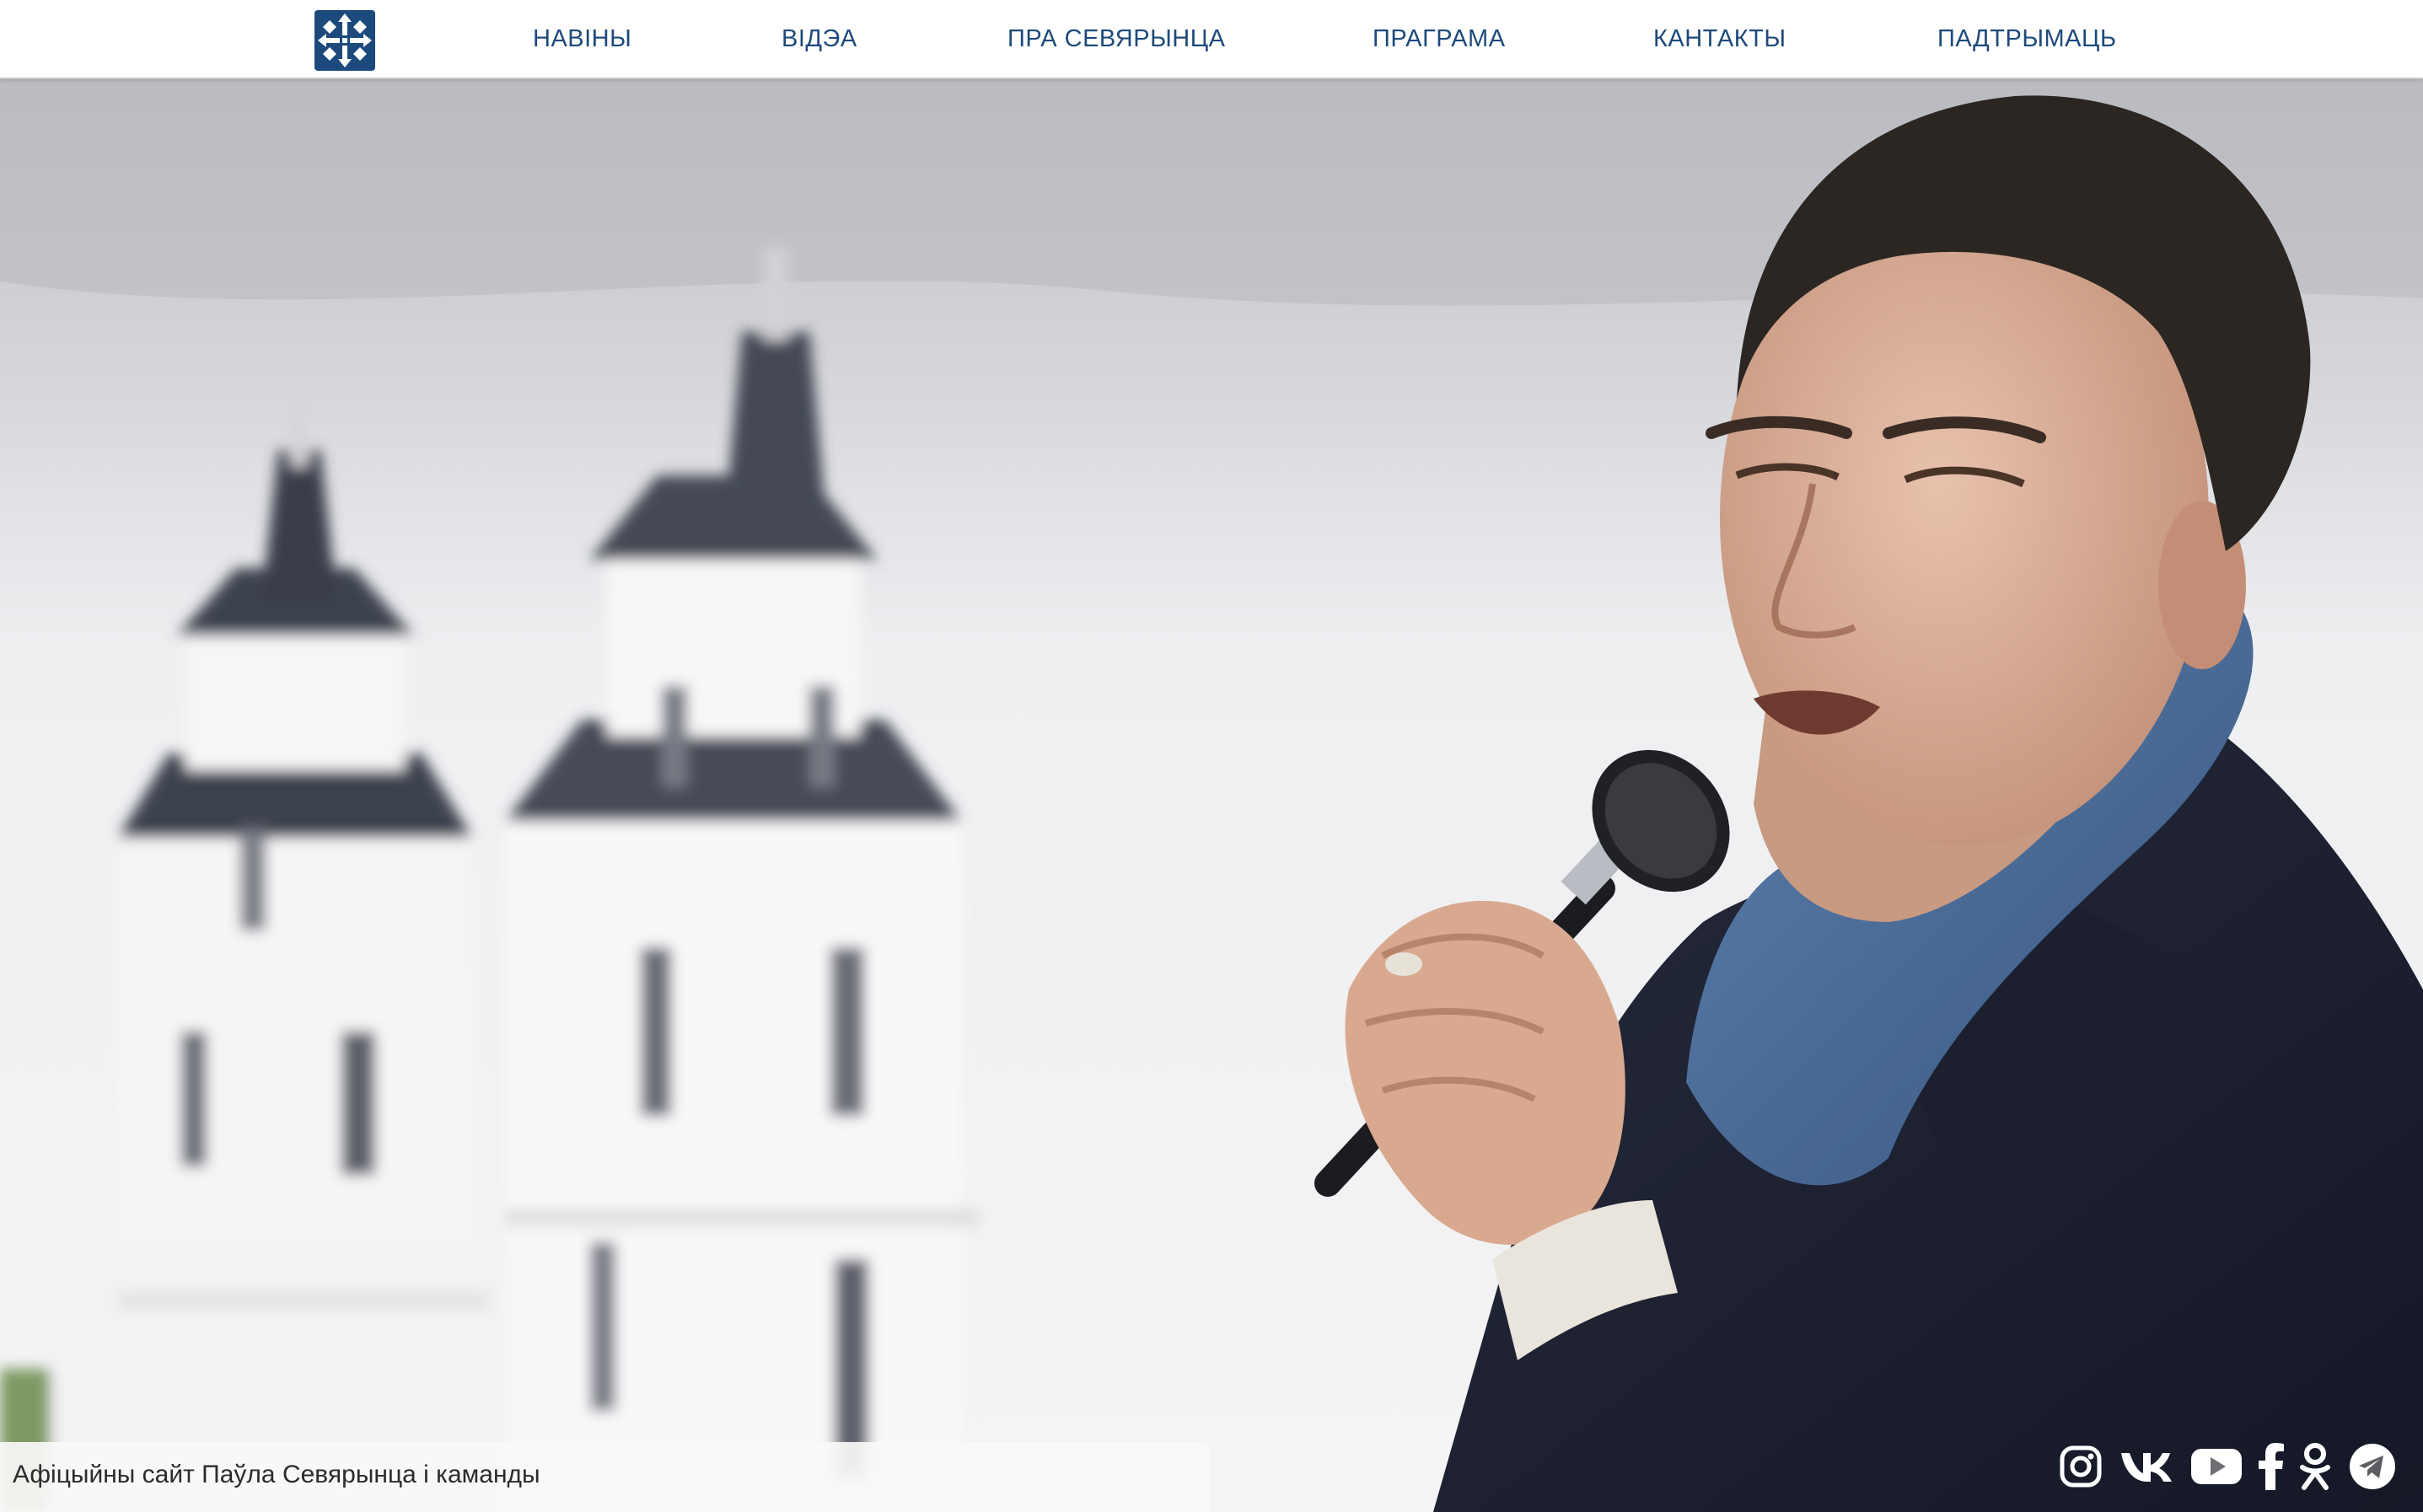 This screenshot has width=2423, height=1512. What do you see at coordinates (1116, 38) in the screenshot?
I see `nav-link-about: ПРА СЕВЯРЫНЦА` at bounding box center [1116, 38].